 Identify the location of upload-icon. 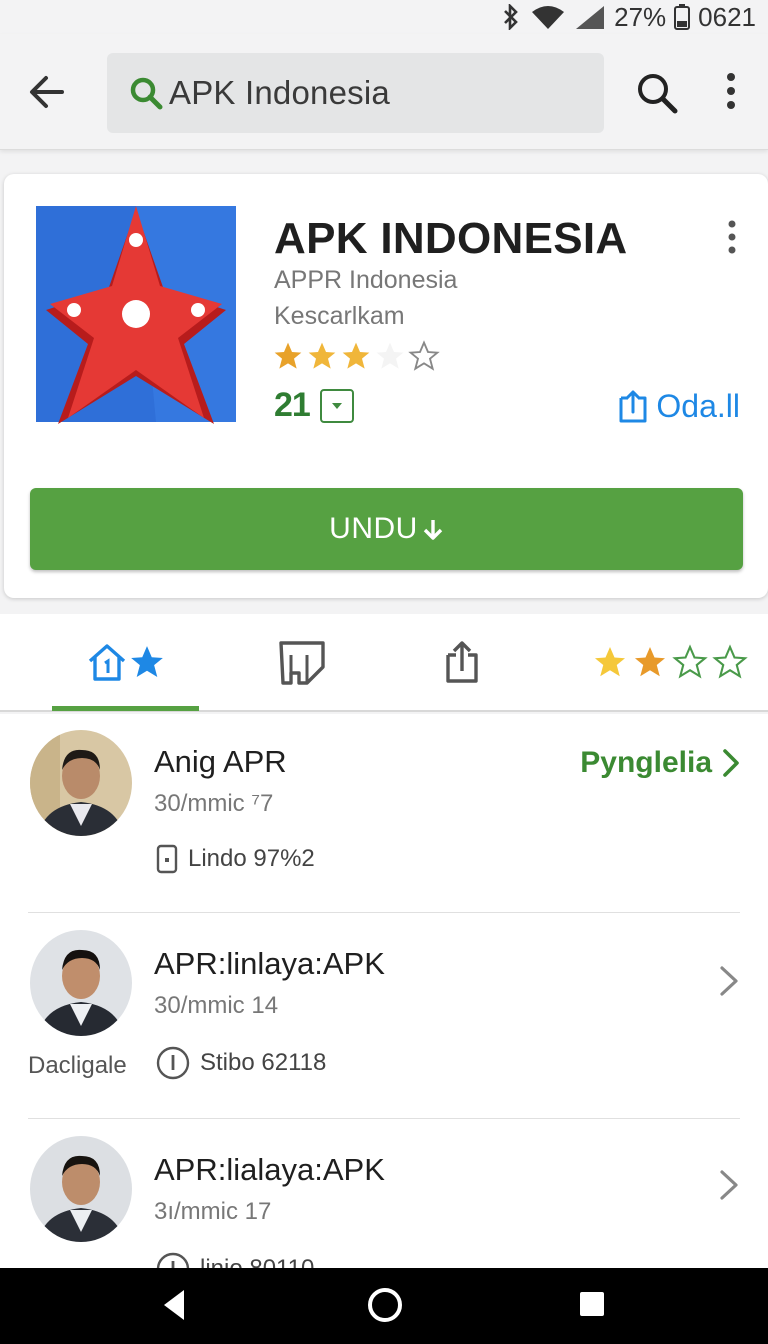
(462, 662).